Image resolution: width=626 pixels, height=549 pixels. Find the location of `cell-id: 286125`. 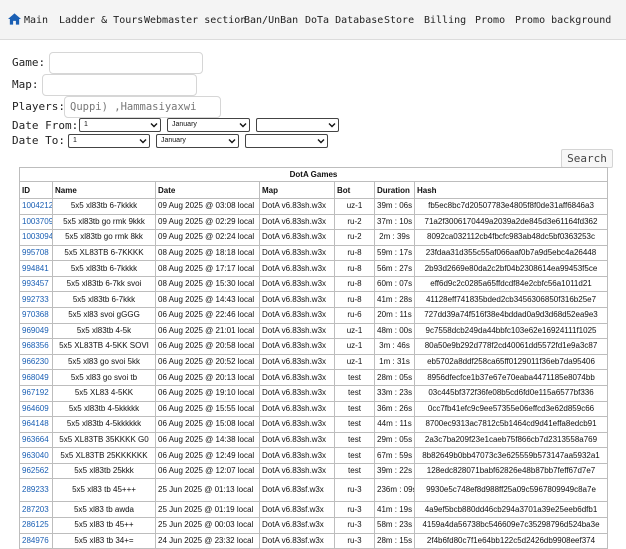

cell-id: 286125 is located at coordinates (36, 525).